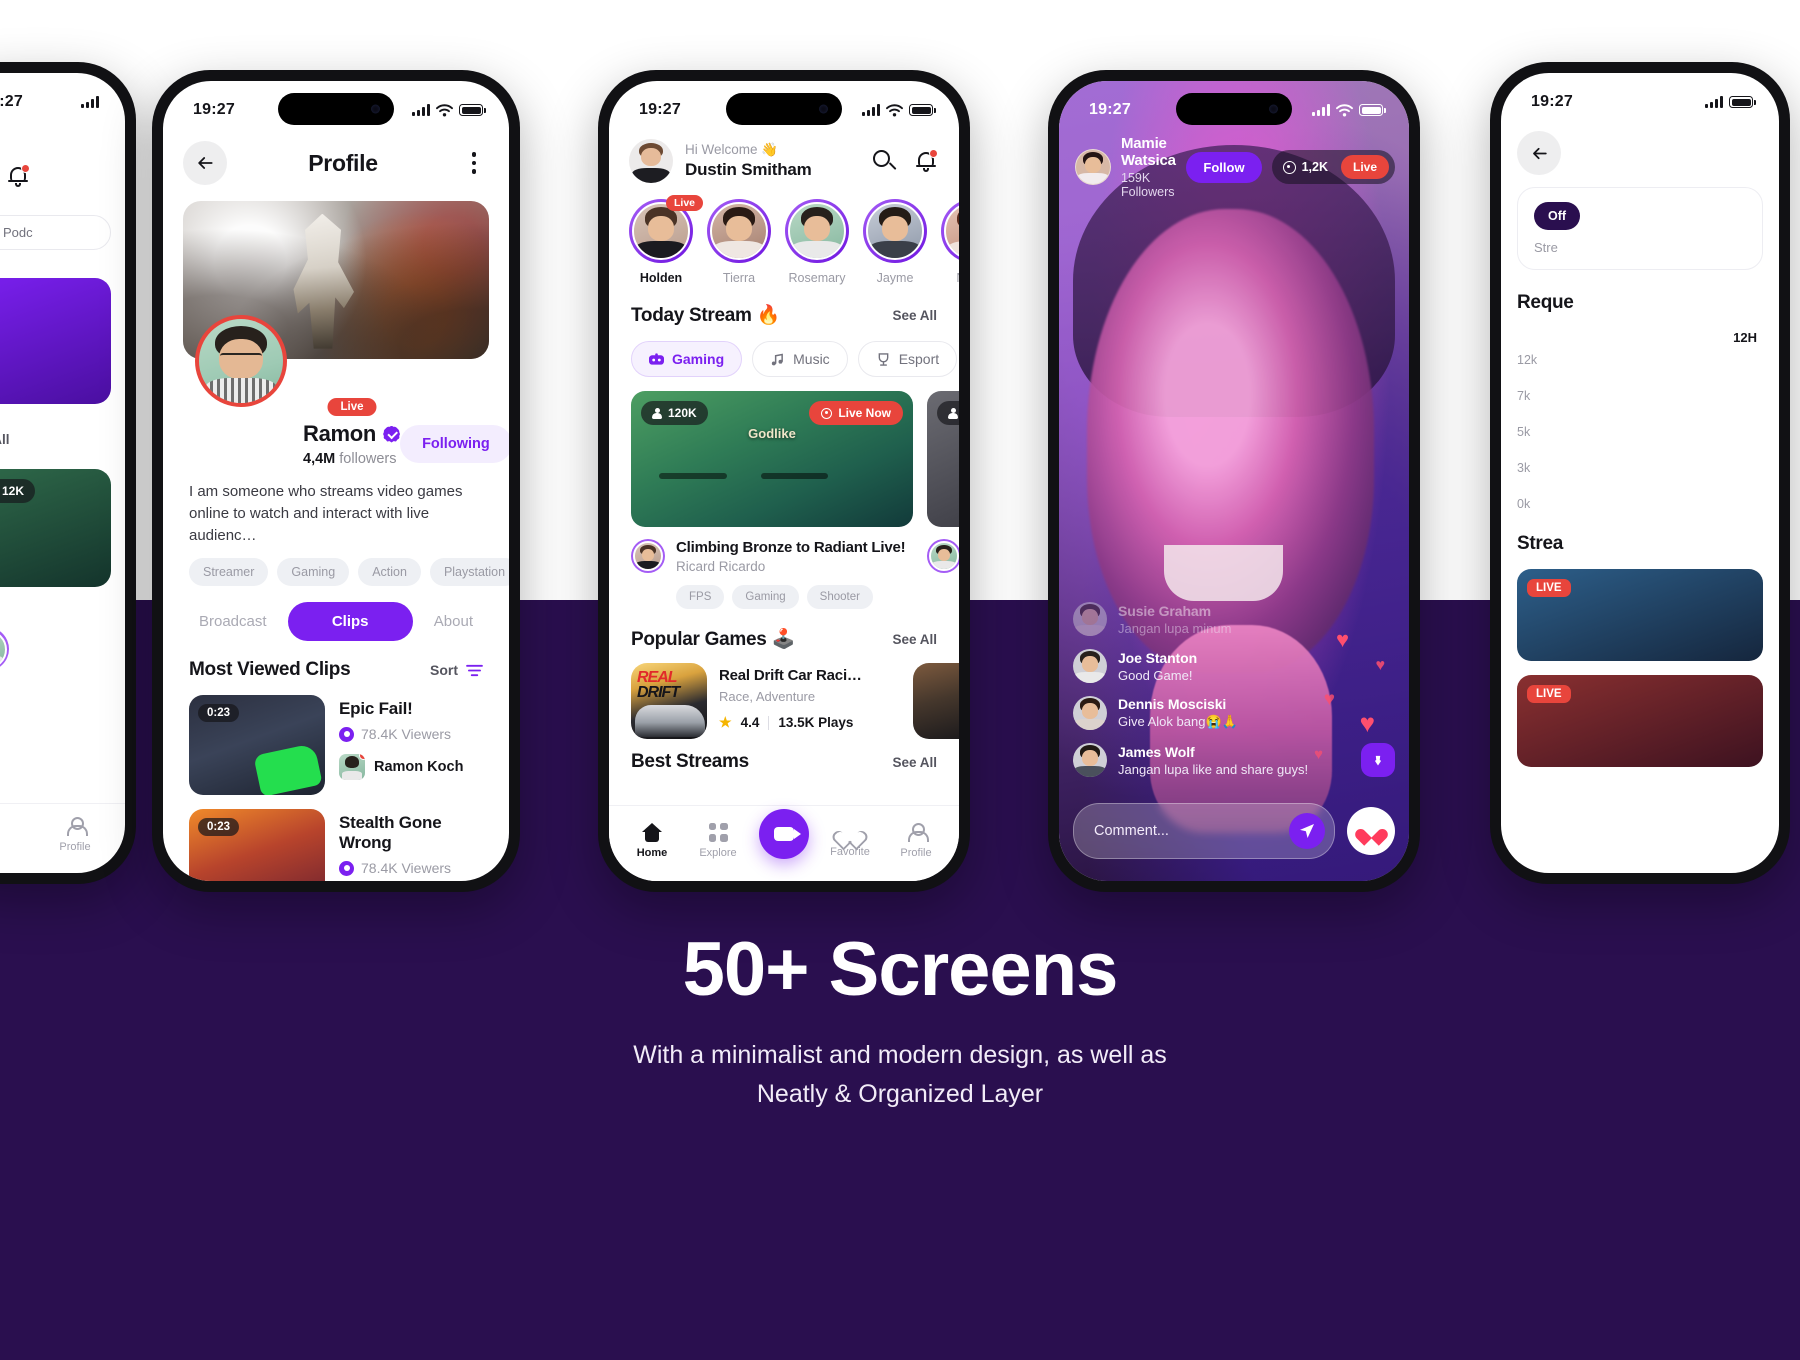  I want to click on status-bar-right-edge: 19:27, so click(1640, 96).